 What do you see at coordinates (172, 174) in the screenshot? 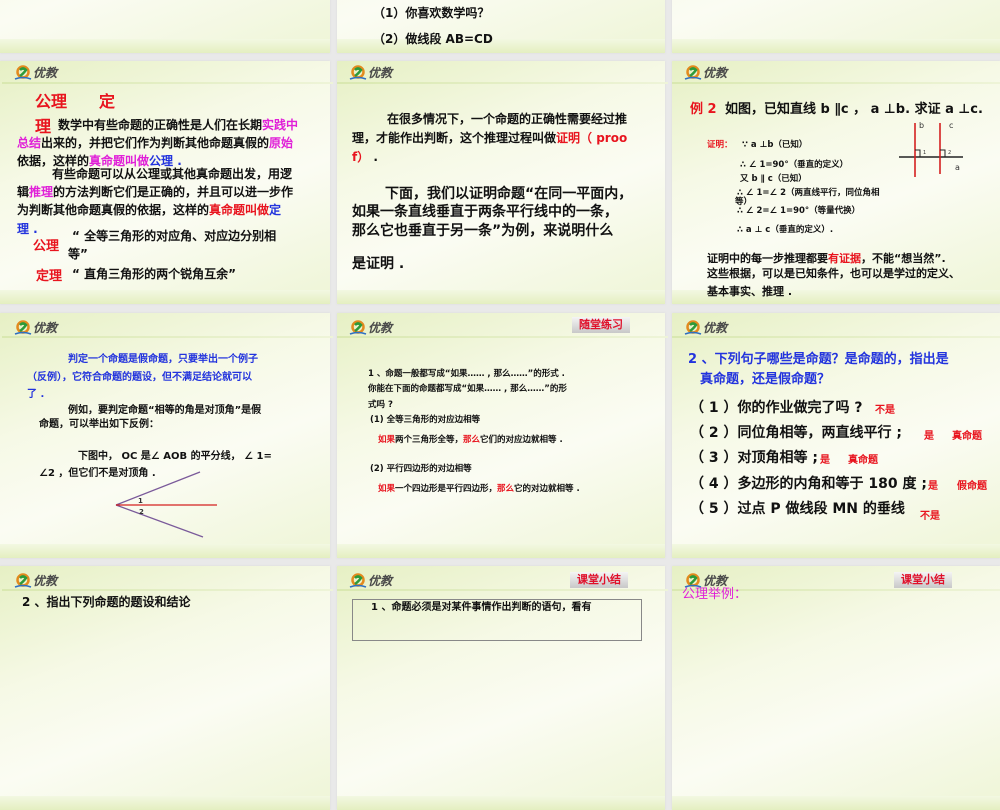
I see `text-run: 有些命题可以从公理或其他真命题出发，用逻` at bounding box center [172, 174].